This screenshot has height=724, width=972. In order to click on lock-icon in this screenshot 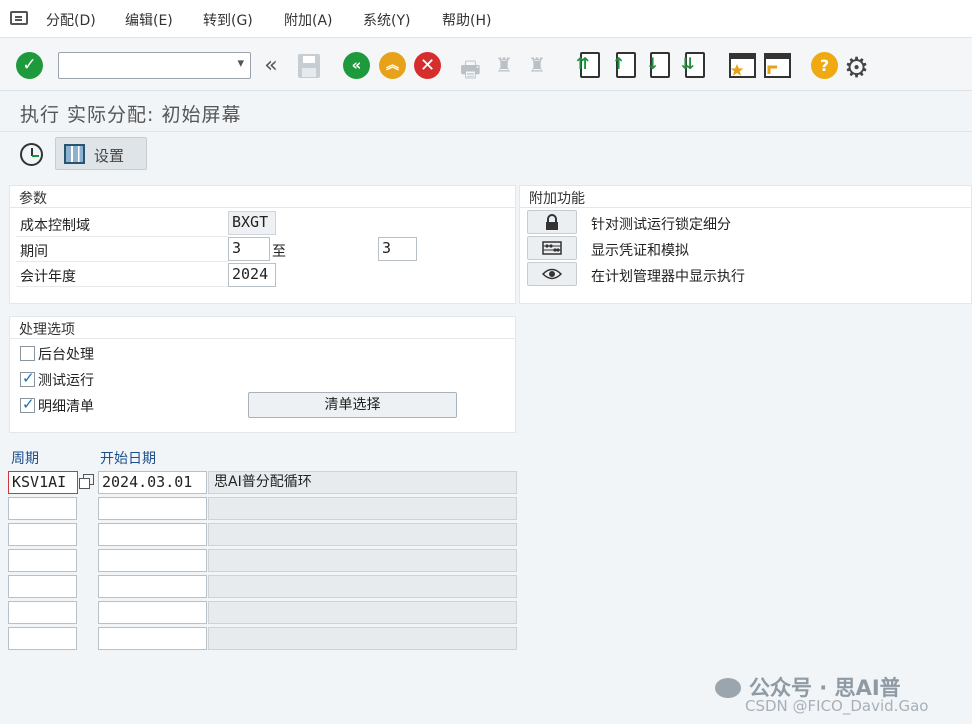, I will do `click(552, 221)`.